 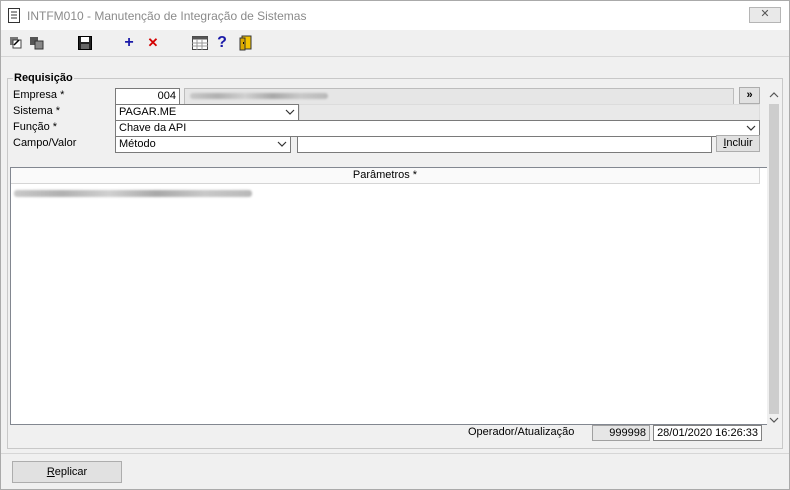 I want to click on document-icon, so click(x=14, y=15).